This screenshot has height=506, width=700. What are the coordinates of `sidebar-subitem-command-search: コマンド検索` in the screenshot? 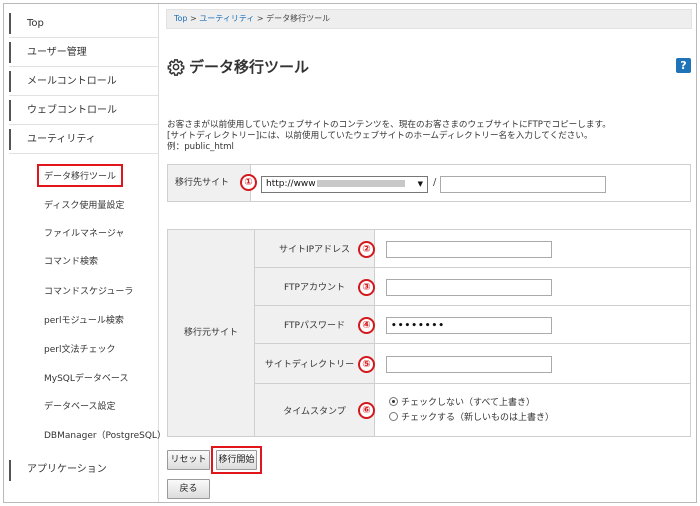 It's located at (71, 260).